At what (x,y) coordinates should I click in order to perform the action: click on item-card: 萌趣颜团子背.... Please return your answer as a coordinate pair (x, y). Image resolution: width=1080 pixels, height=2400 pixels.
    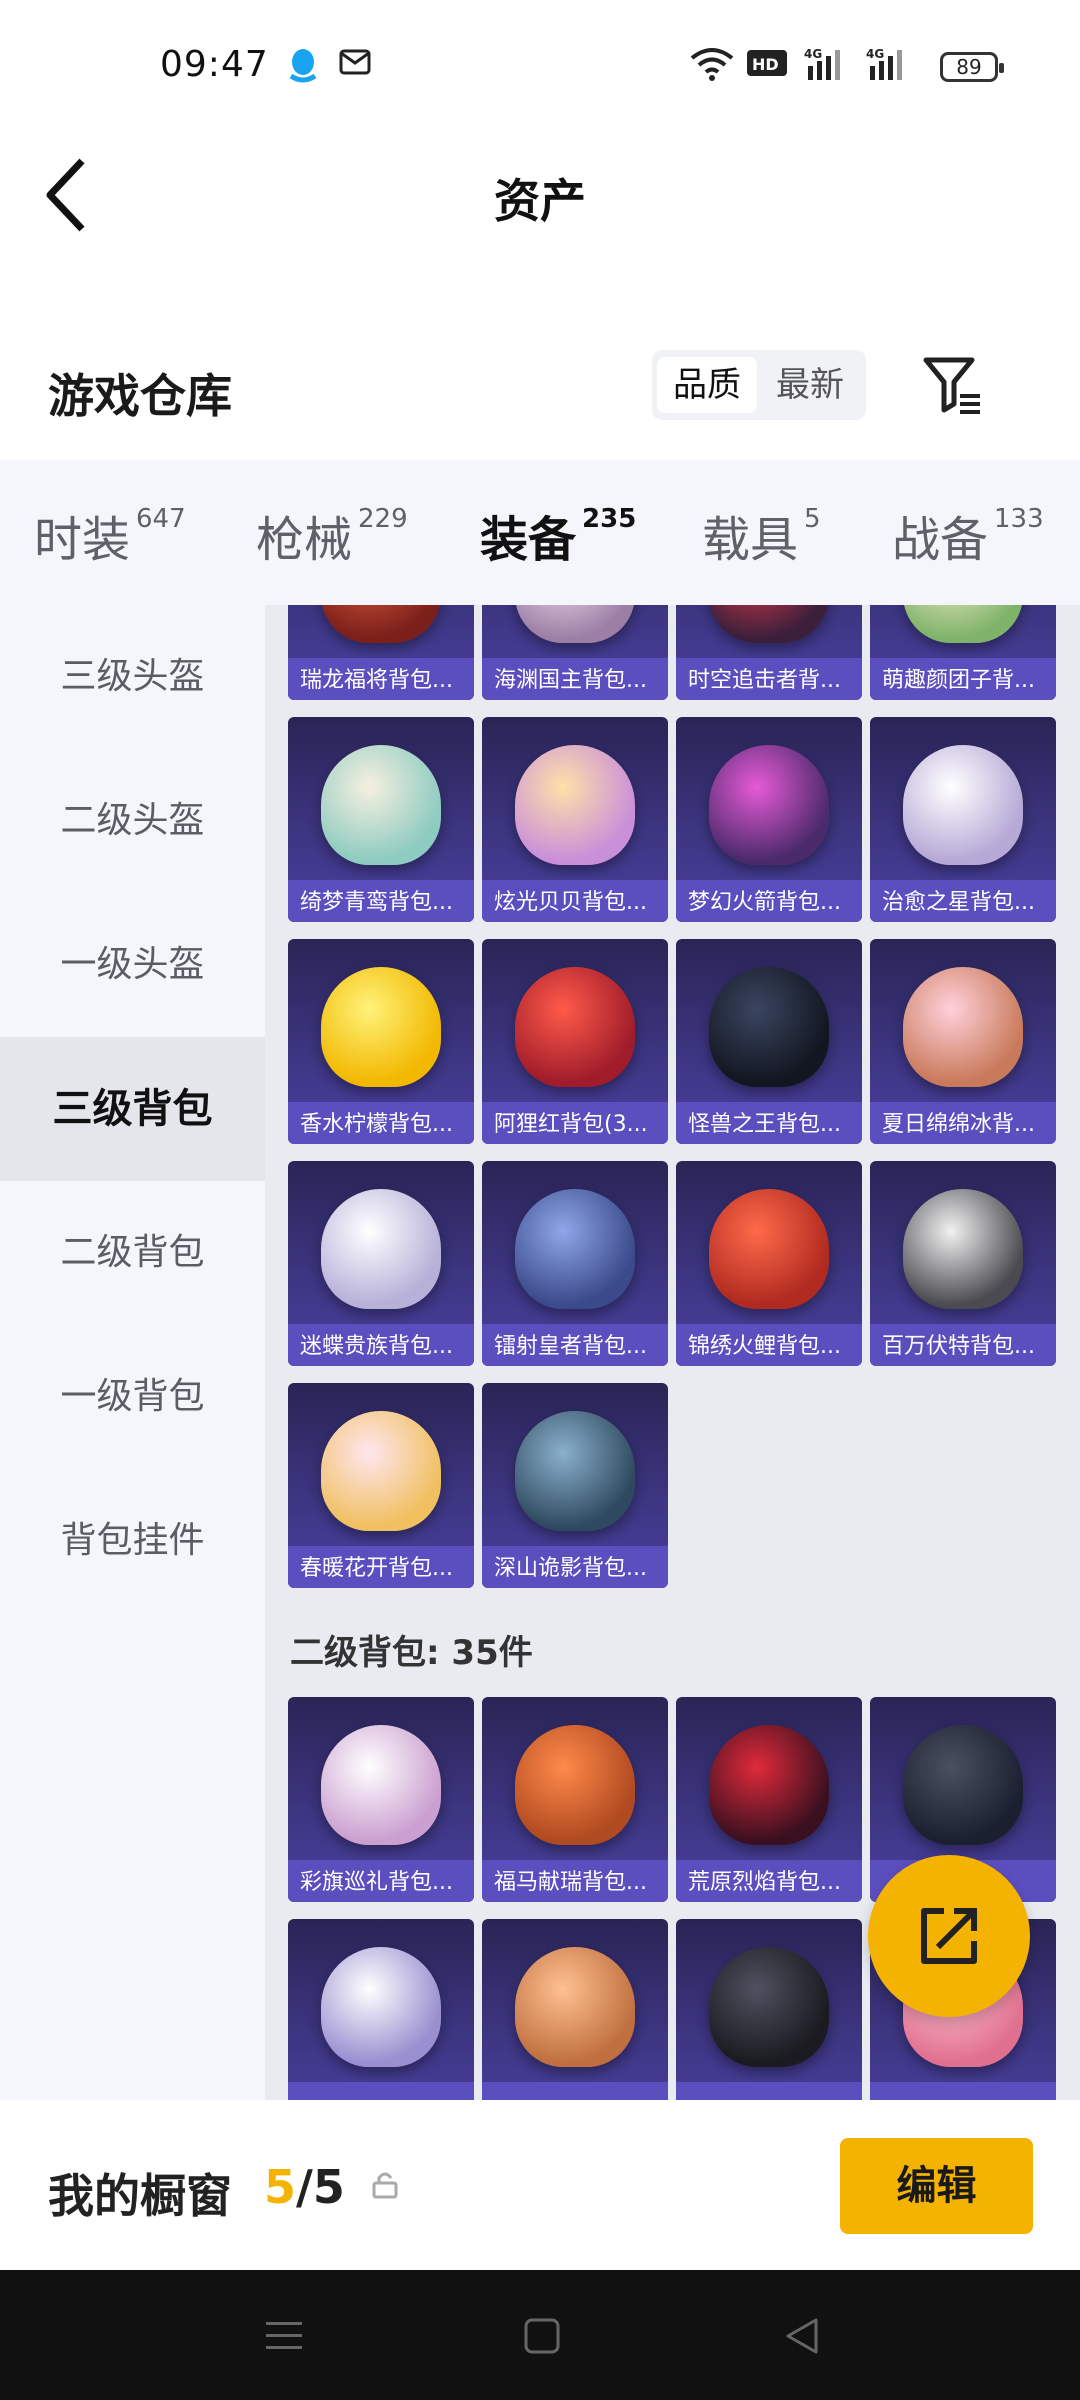
    Looking at the image, I should click on (963, 652).